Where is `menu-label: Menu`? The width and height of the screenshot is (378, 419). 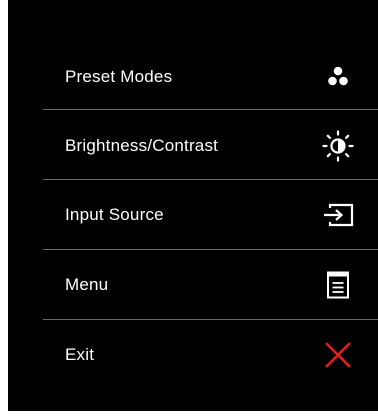 menu-label: Menu is located at coordinates (87, 284).